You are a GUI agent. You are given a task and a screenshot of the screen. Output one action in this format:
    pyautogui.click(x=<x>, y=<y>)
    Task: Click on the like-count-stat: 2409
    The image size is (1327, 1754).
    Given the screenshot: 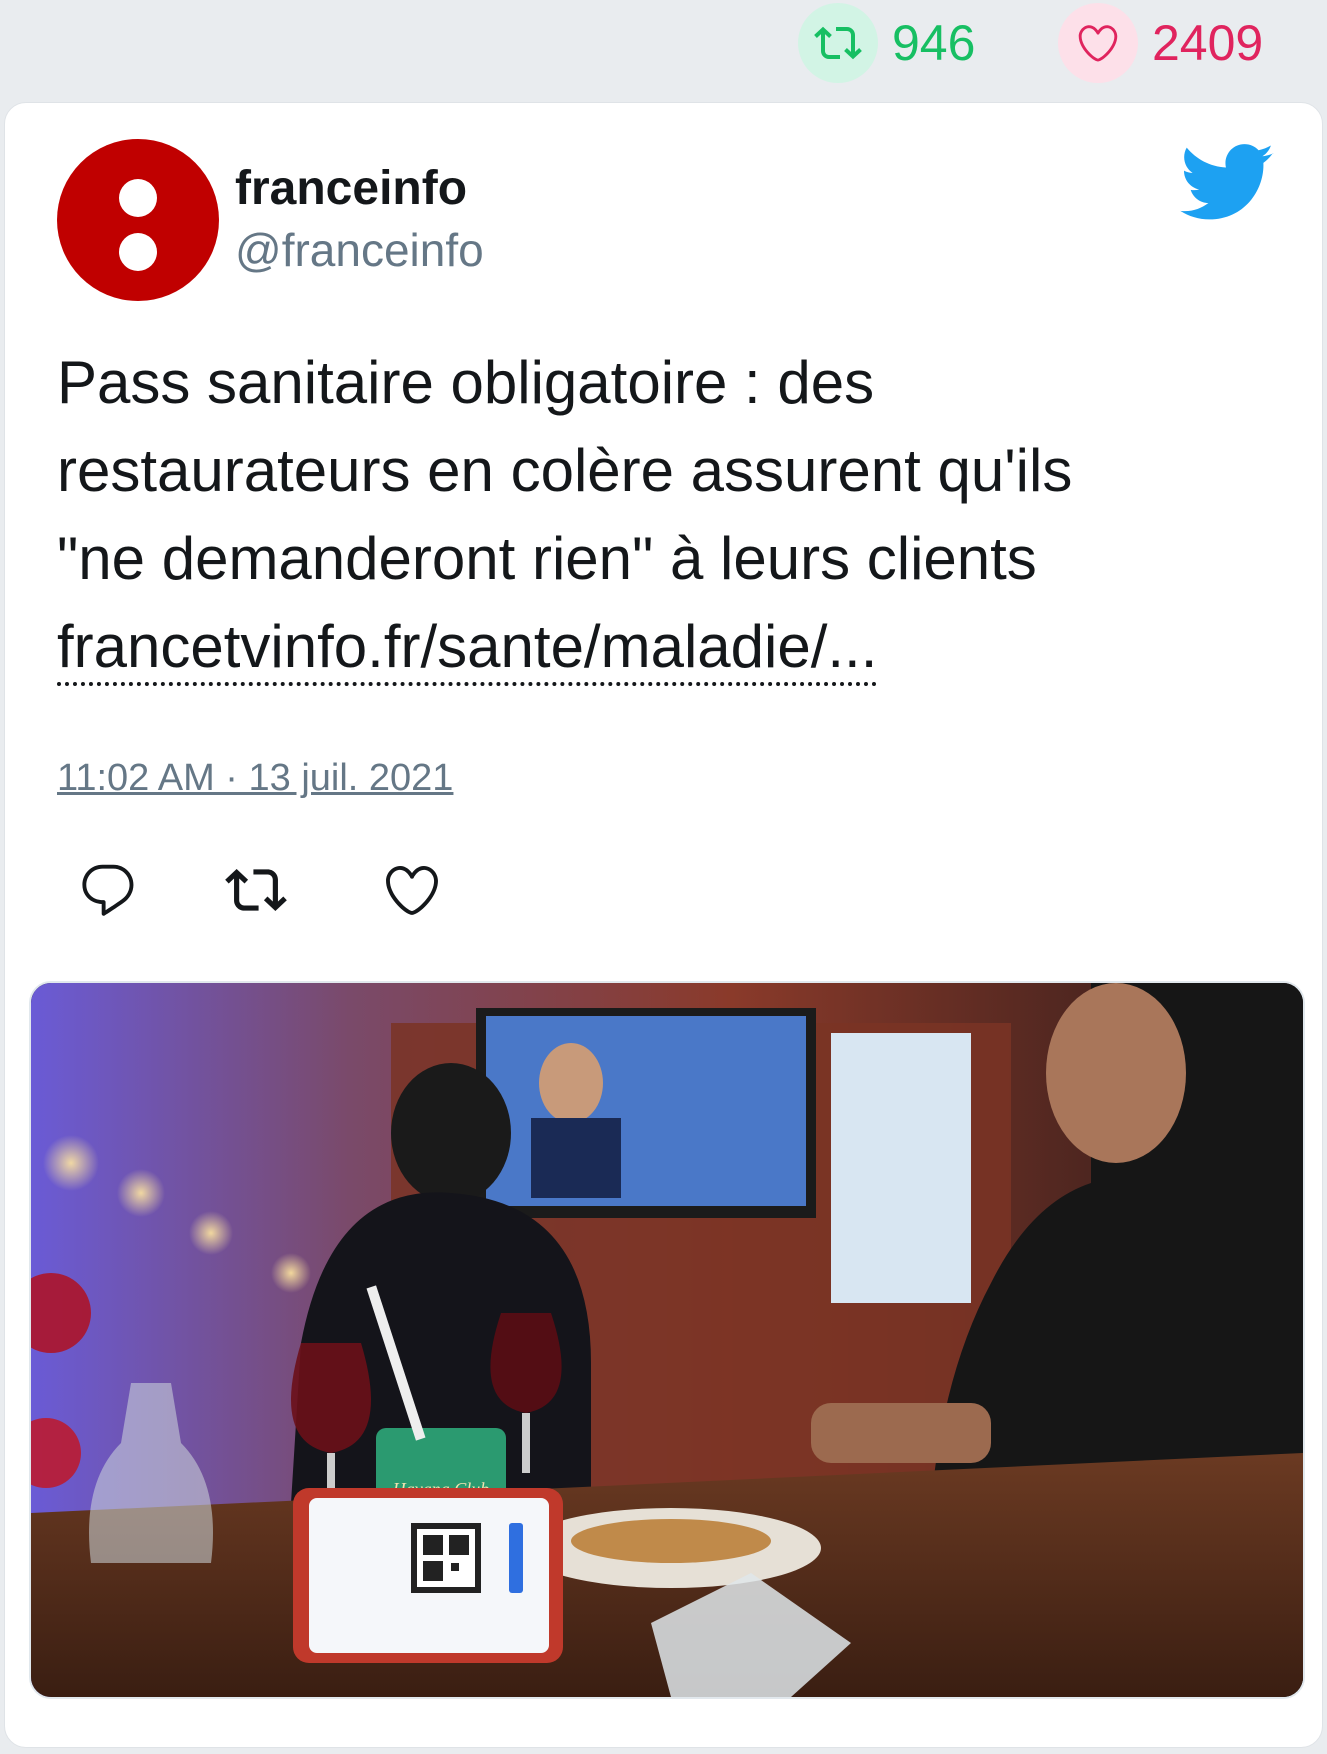 What is the action you would take?
    pyautogui.click(x=1161, y=43)
    